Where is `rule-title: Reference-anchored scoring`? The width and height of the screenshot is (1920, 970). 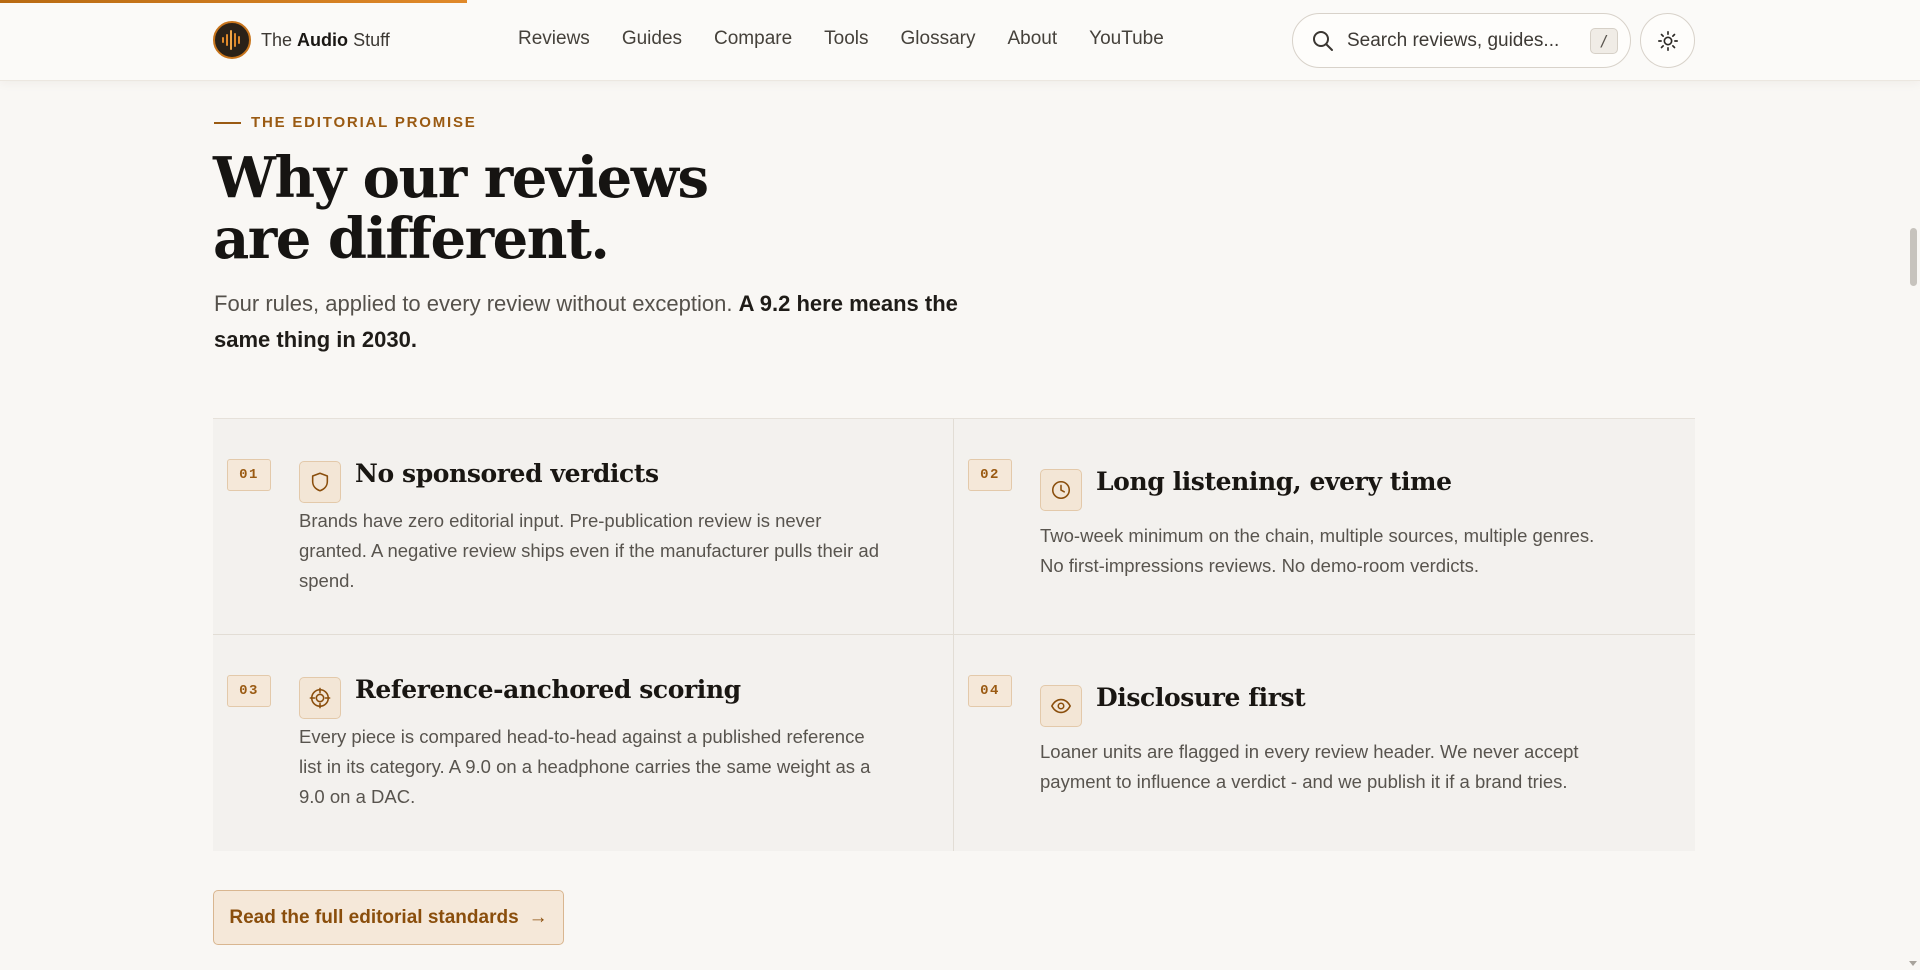
rule-title: Reference-anchored scoring is located at coordinates (548, 689).